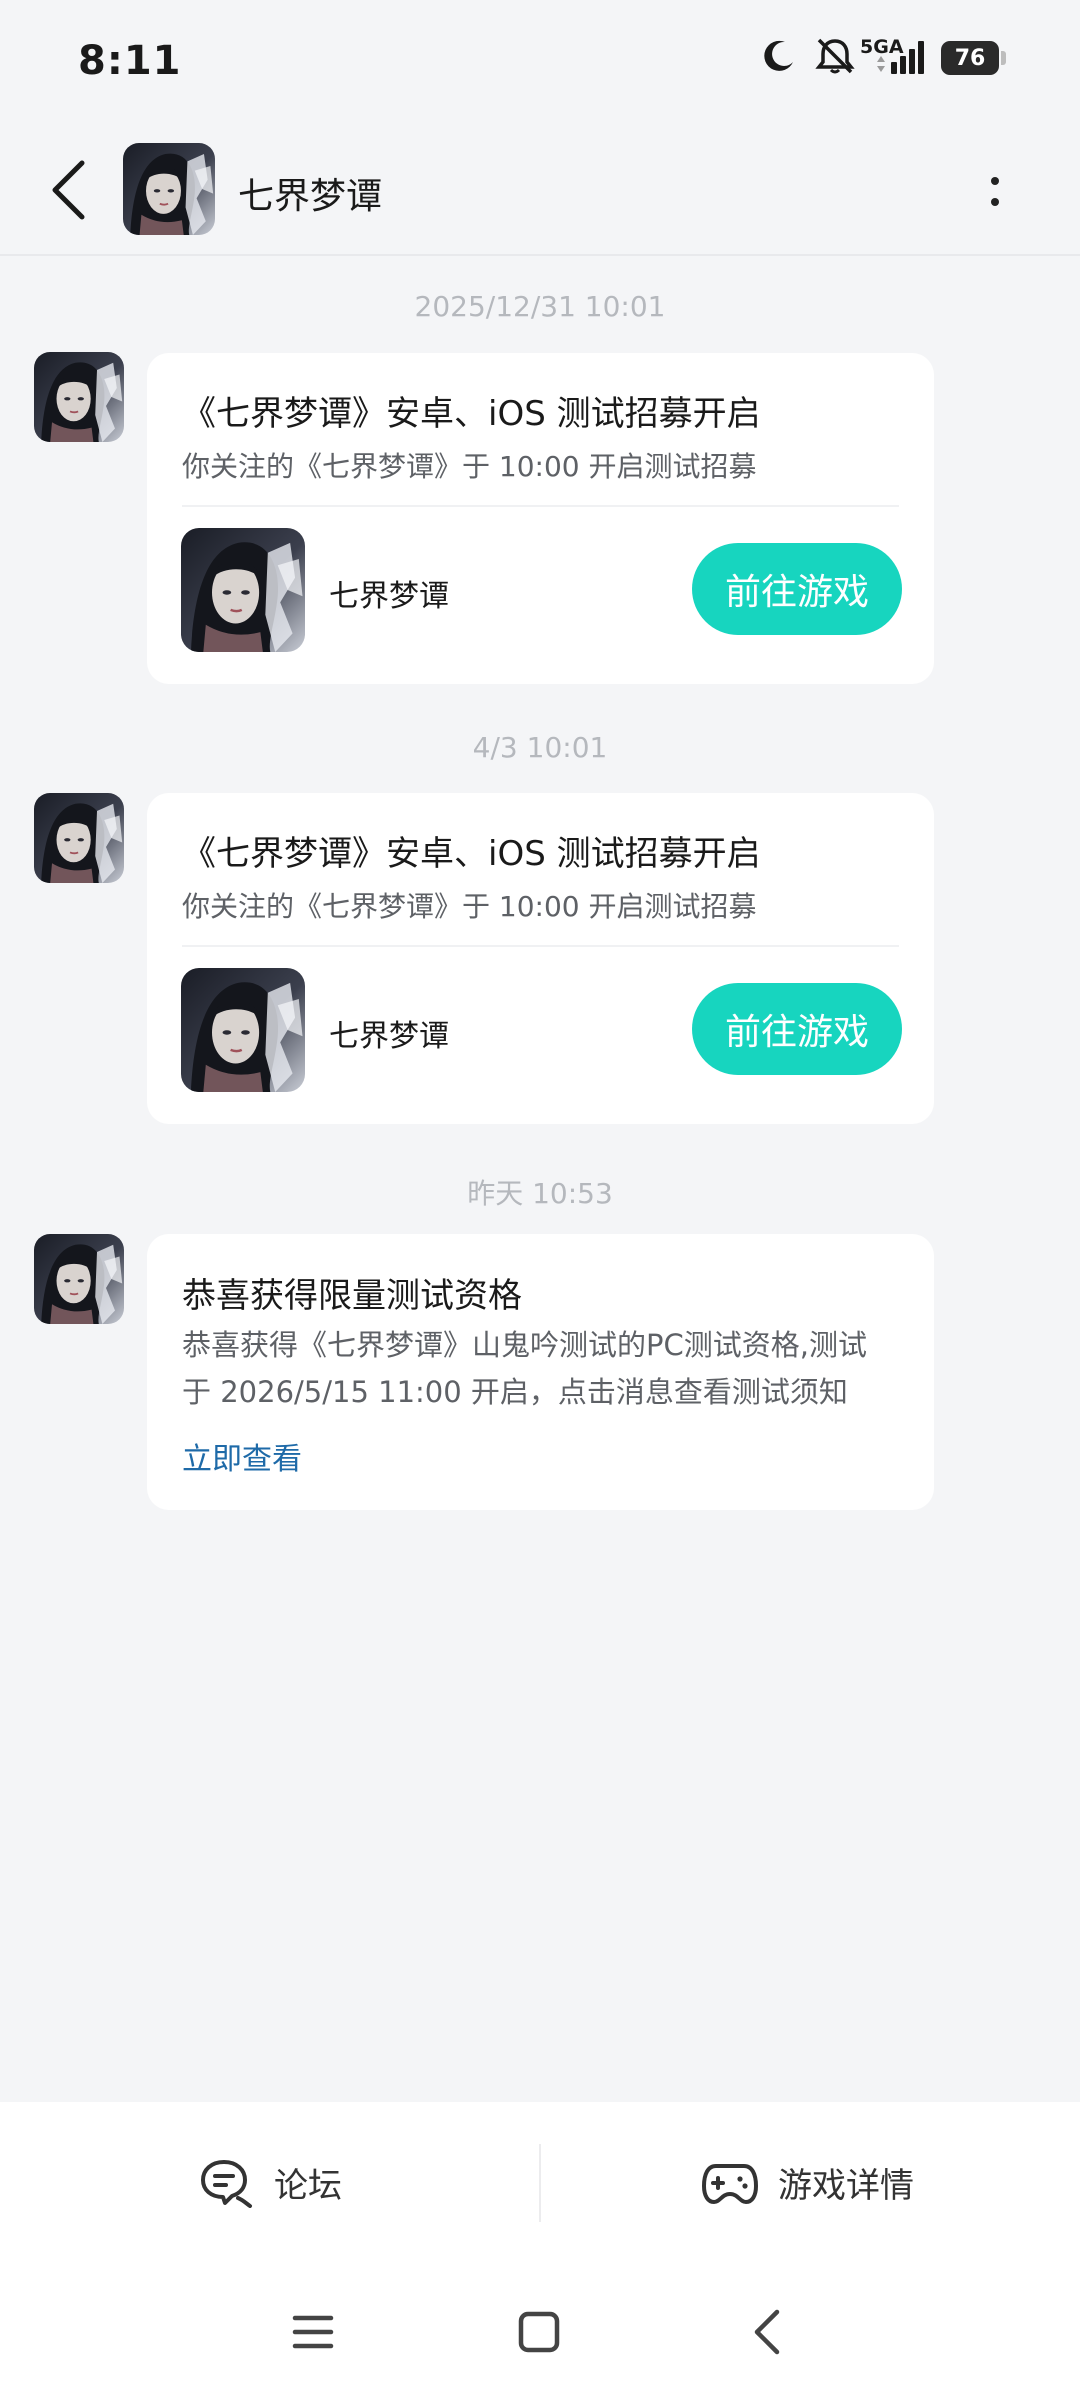 This screenshot has height=2400, width=1080. I want to click on status-icons: 76, so click(882, 58).